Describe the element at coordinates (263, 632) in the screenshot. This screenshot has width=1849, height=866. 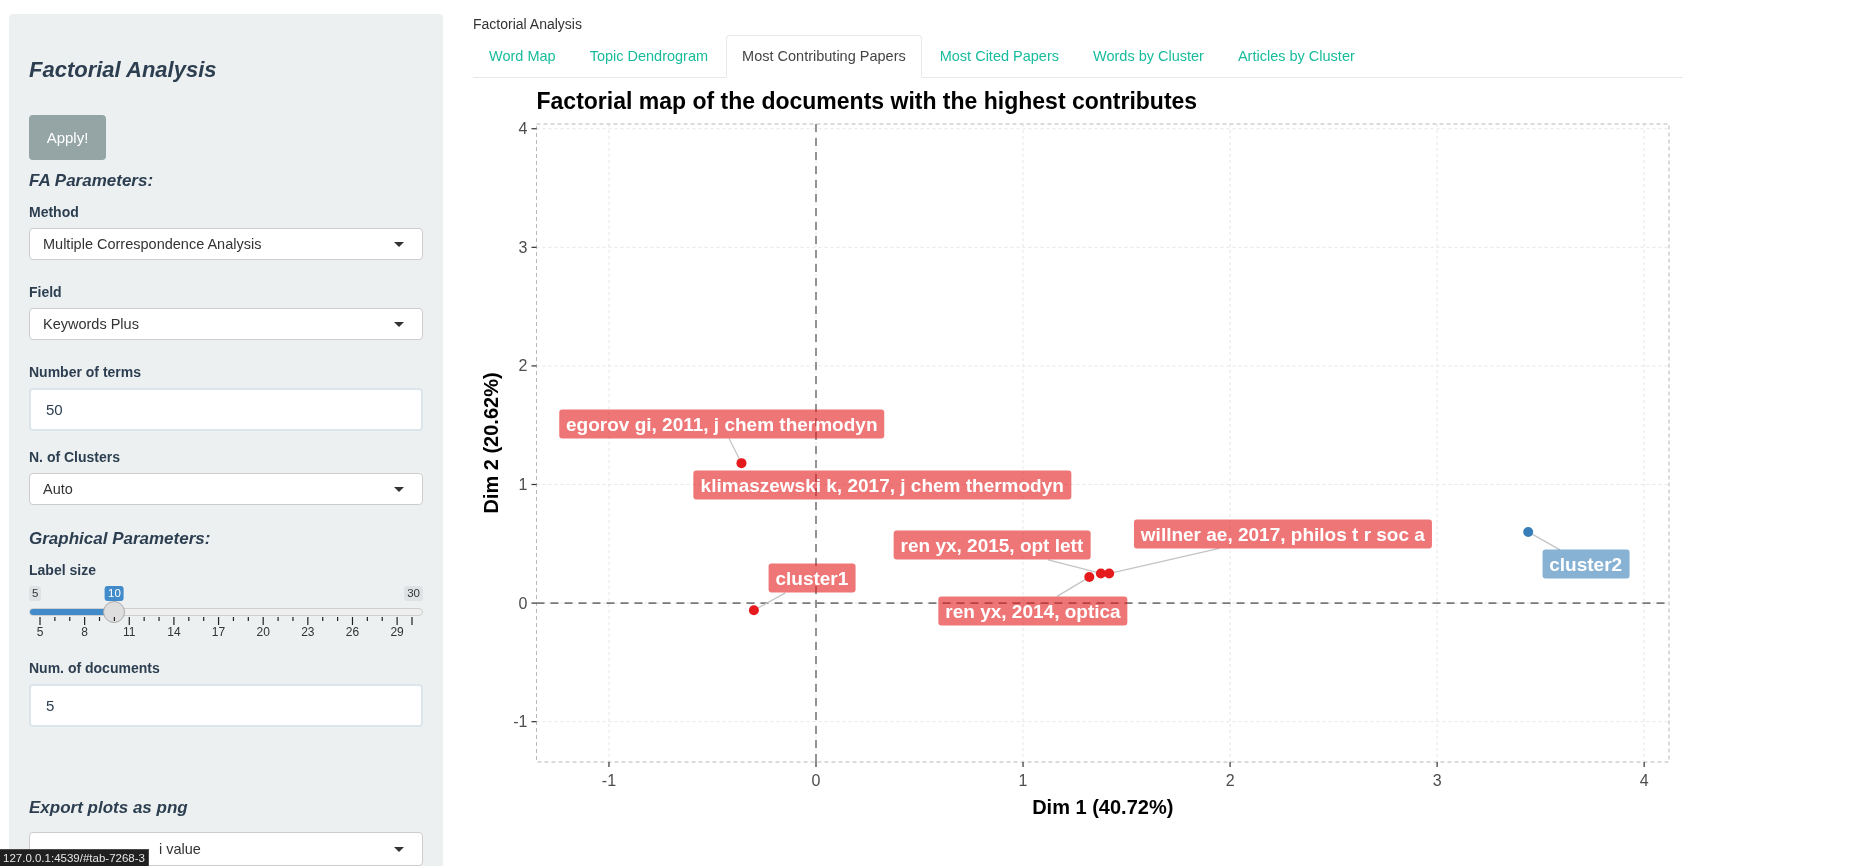
I see `slider-tick-label: 20` at that location.